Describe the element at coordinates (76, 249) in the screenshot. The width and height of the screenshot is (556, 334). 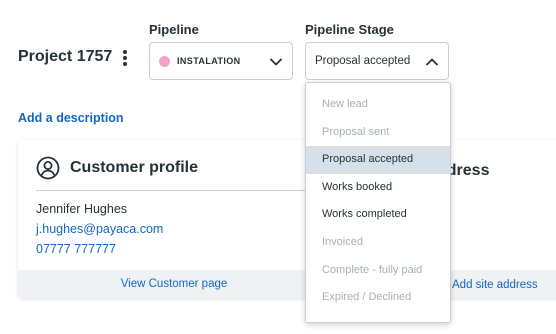
I see `customer-phone-link: 07777 777777` at that location.